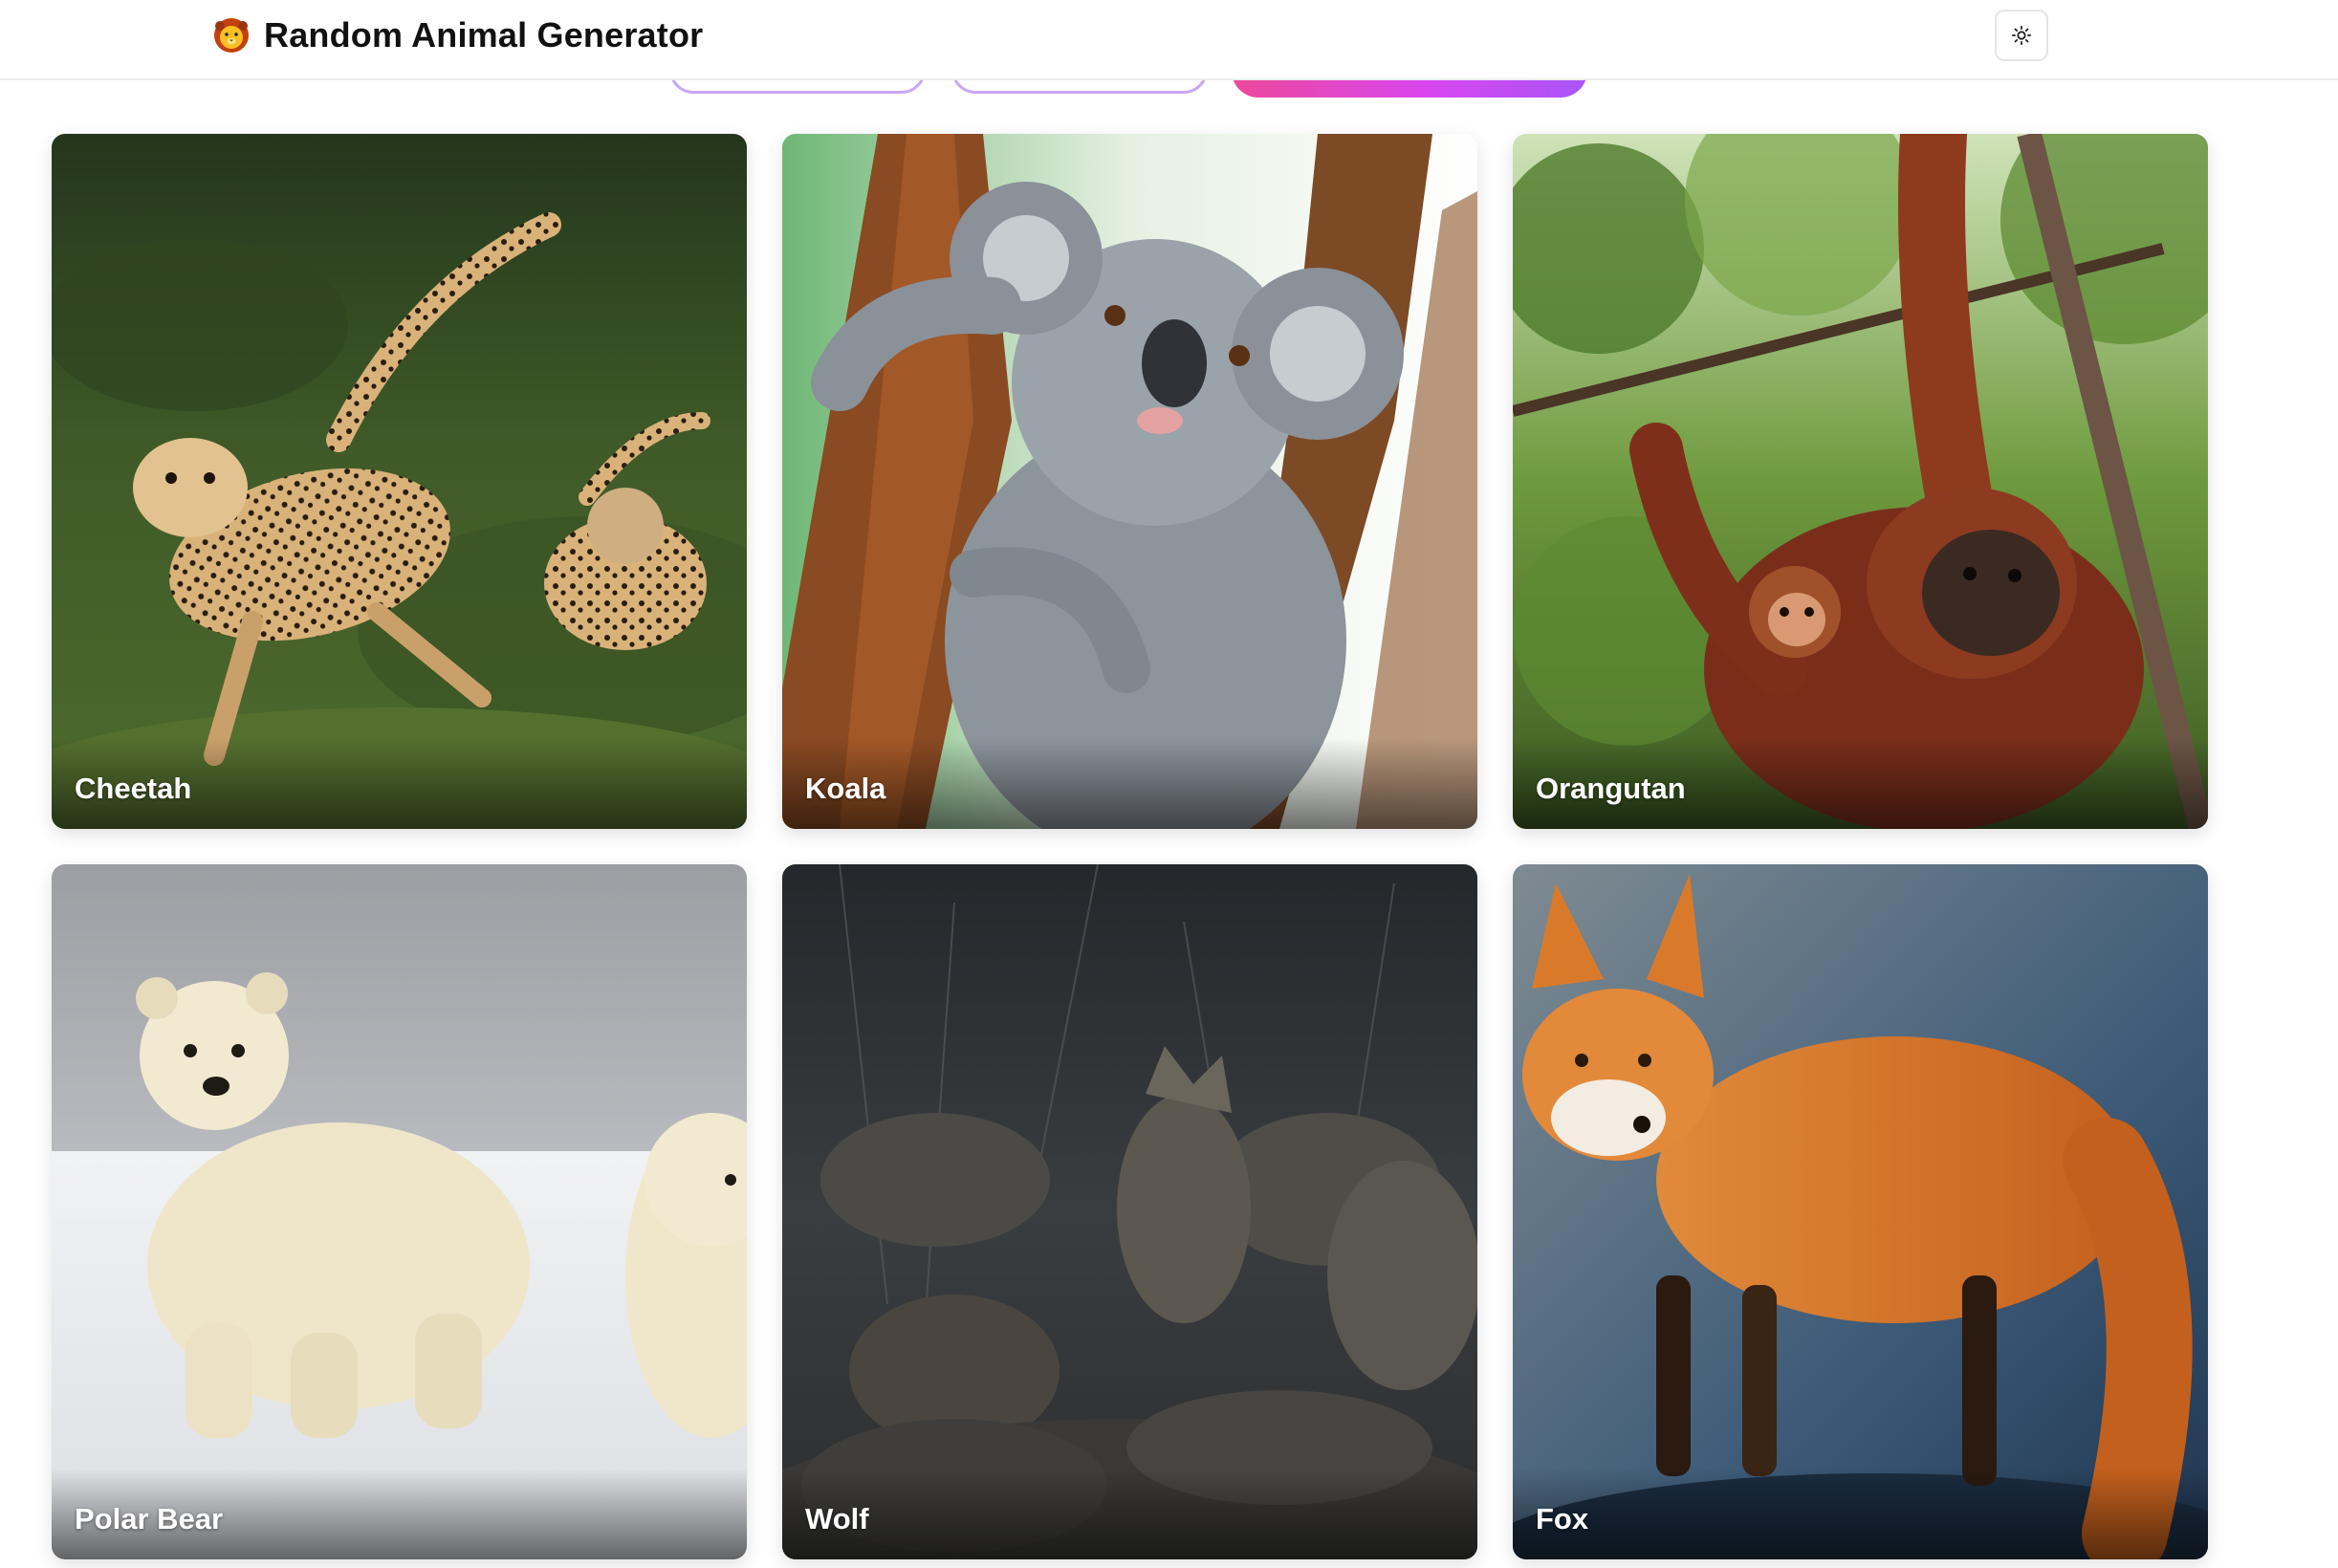  I want to click on animal-card-cheetah: Cheetah, so click(399, 481).